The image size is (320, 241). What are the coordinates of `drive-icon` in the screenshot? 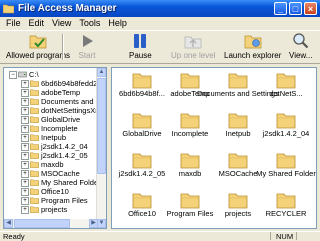 It's located at (22, 74).